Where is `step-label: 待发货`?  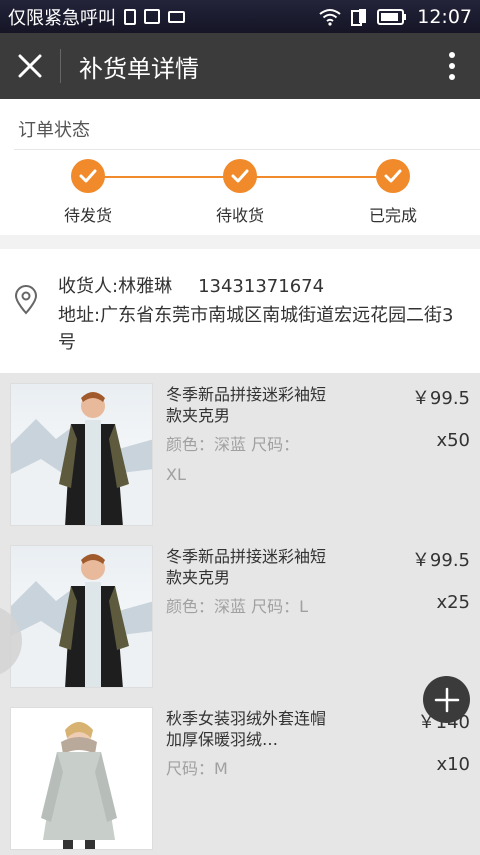
step-label: 待发货 is located at coordinates (87, 215).